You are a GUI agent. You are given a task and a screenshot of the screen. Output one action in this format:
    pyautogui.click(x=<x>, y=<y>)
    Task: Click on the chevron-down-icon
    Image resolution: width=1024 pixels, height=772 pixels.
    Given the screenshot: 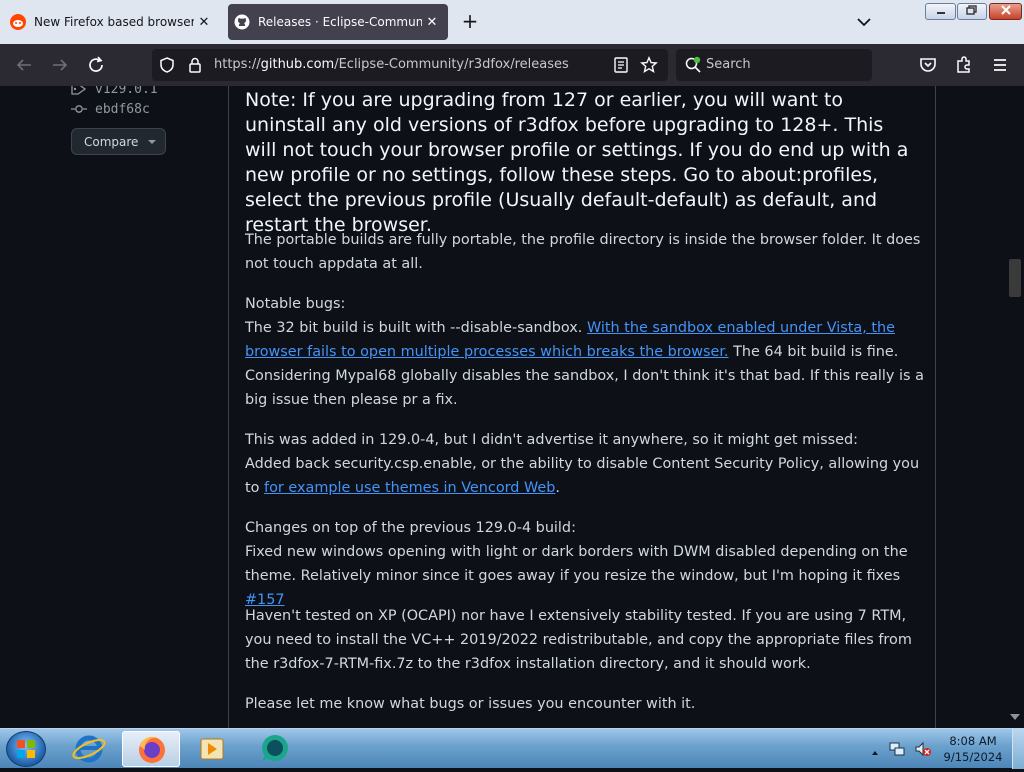 What is the action you would take?
    pyautogui.click(x=864, y=22)
    